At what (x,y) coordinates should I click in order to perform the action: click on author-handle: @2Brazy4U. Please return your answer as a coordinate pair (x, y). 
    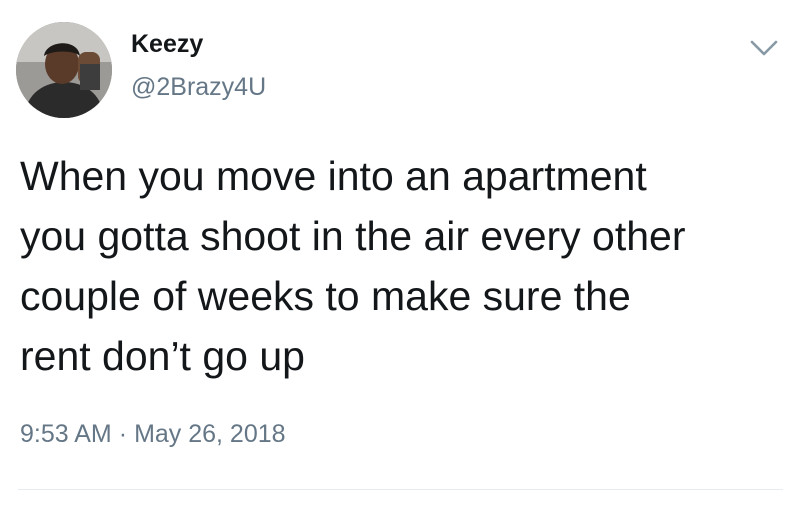
    Looking at the image, I should click on (198, 87).